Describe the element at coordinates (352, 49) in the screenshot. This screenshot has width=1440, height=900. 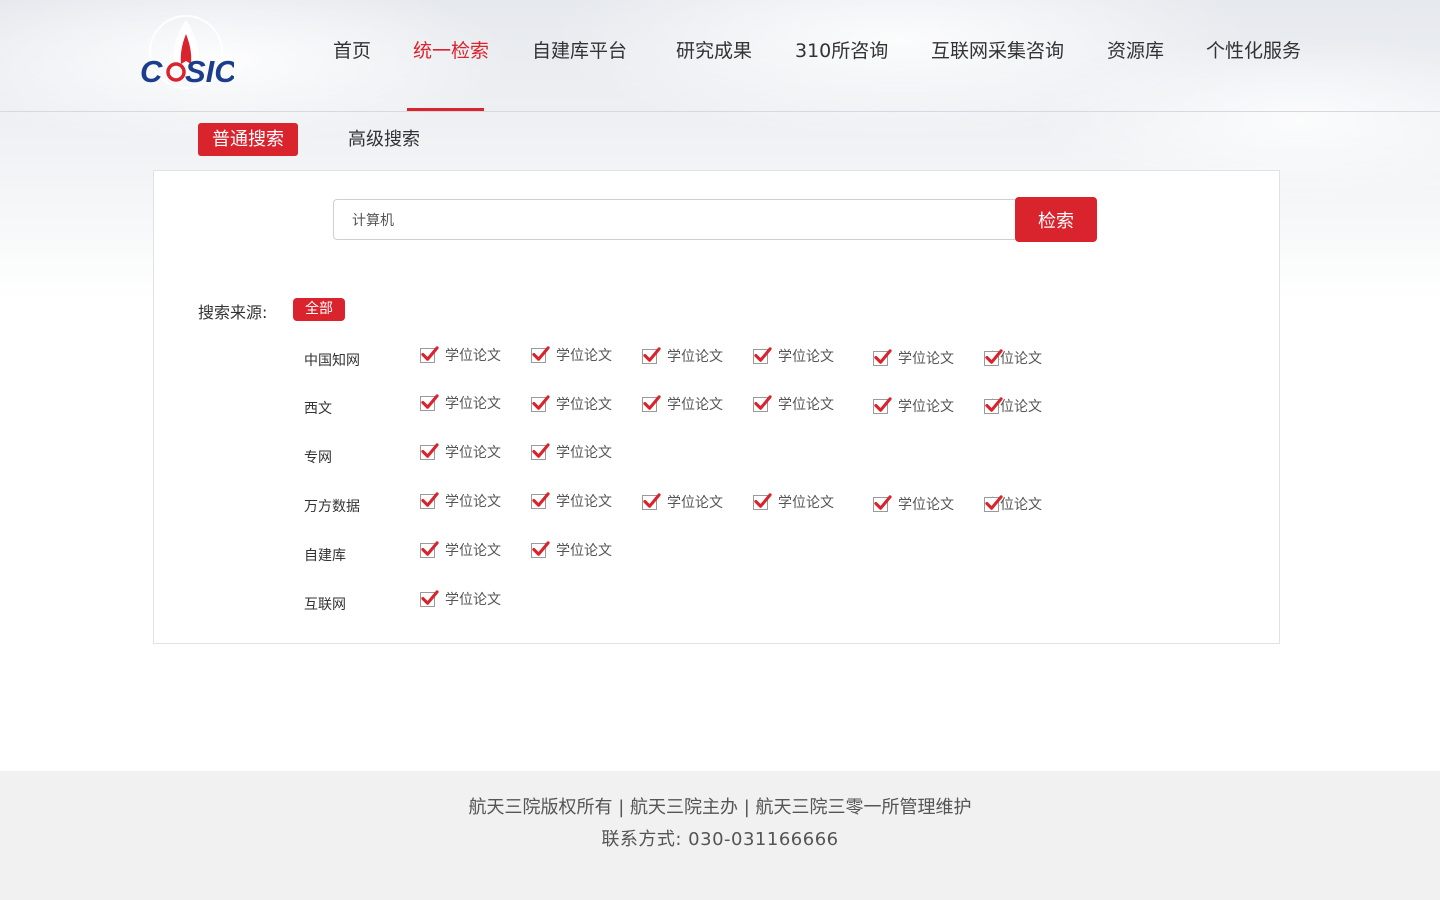
I see `nav-item-home: 首页` at that location.